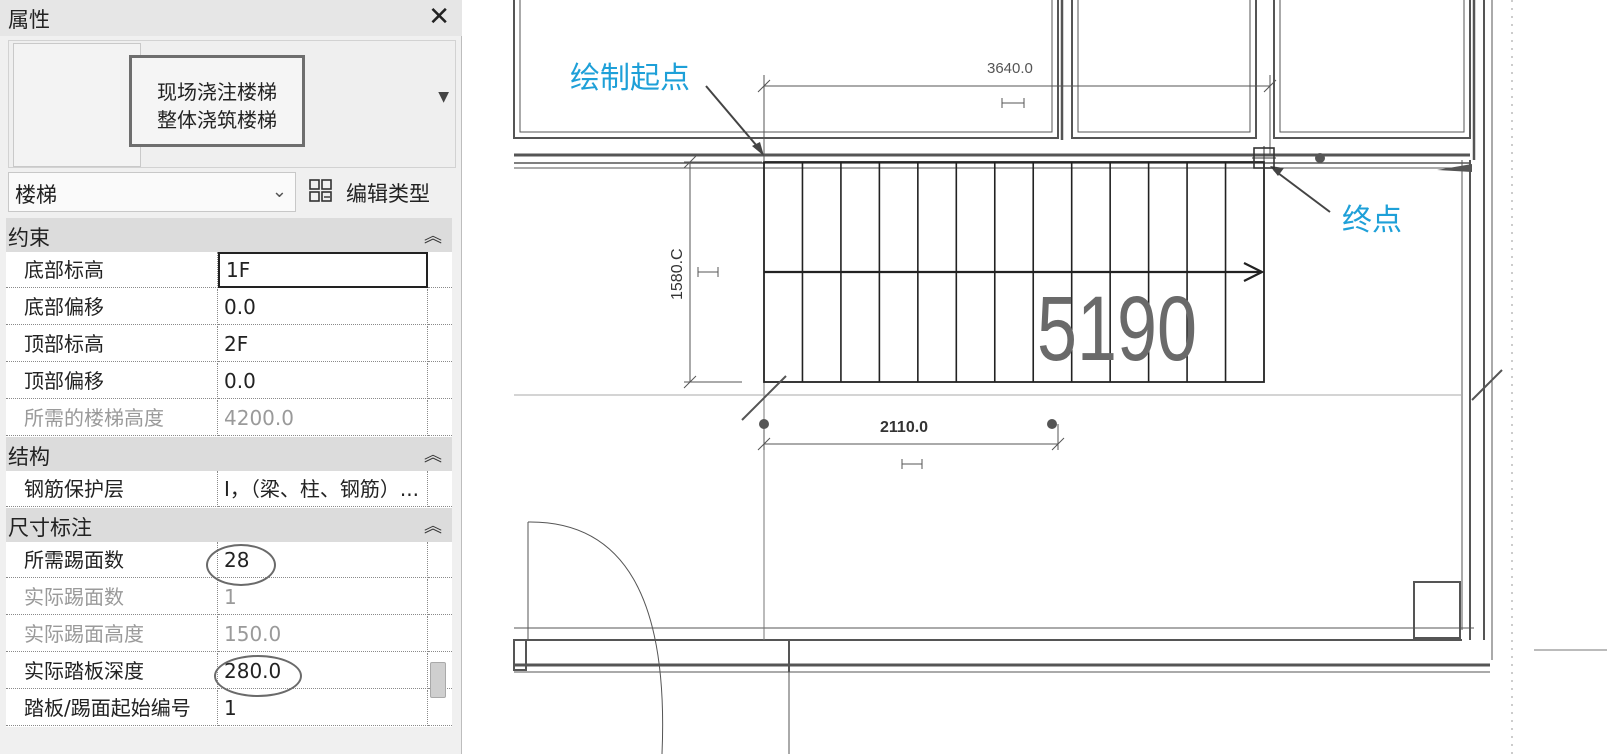 Image resolution: width=1607 pixels, height=754 pixels. What do you see at coordinates (323, 708) in the screenshot?
I see `tread-riser-start-number-field: 1` at bounding box center [323, 708].